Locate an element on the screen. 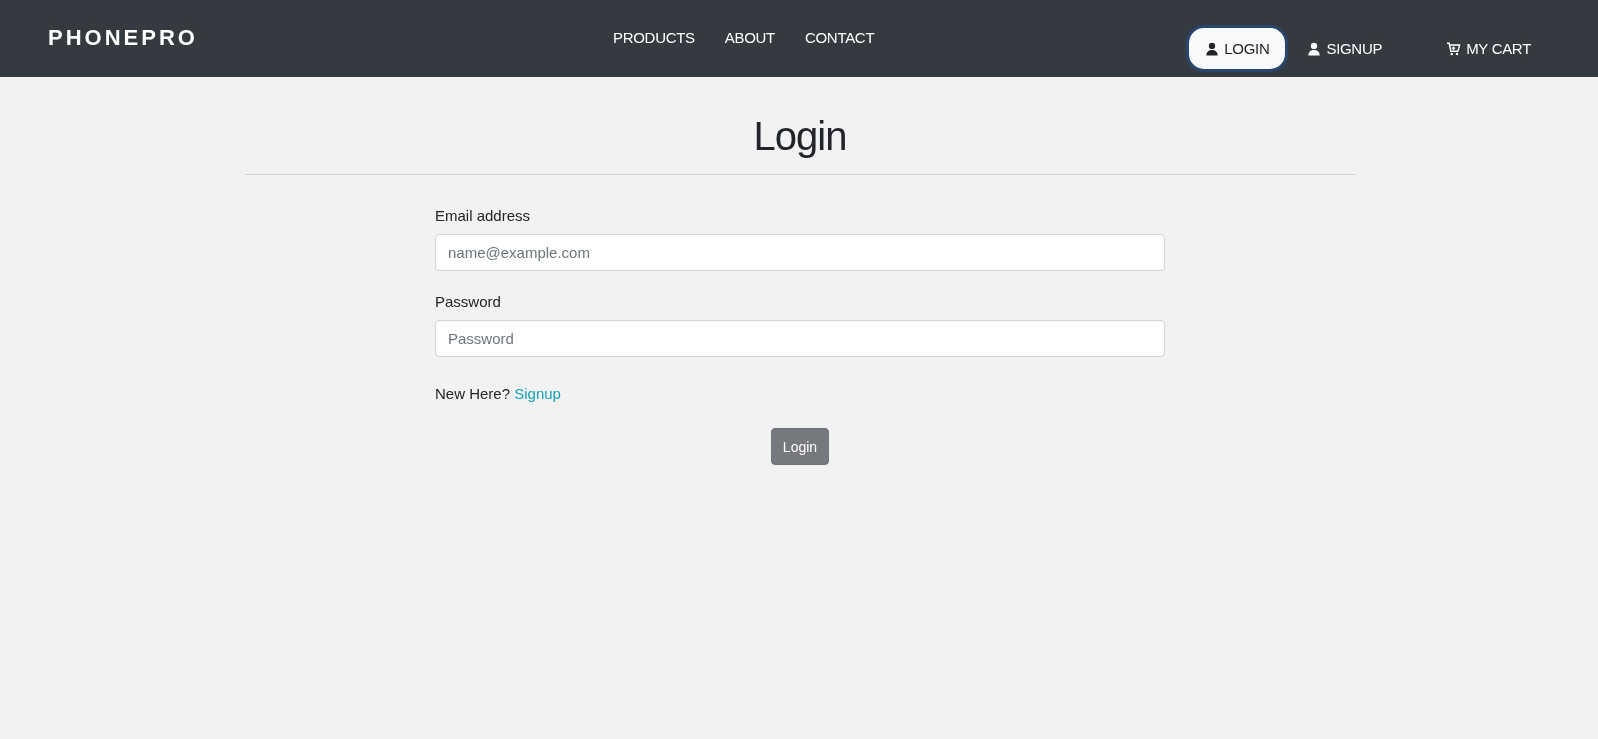 This screenshot has height=739, width=1598. nav-link: ABOUT is located at coordinates (749, 37).